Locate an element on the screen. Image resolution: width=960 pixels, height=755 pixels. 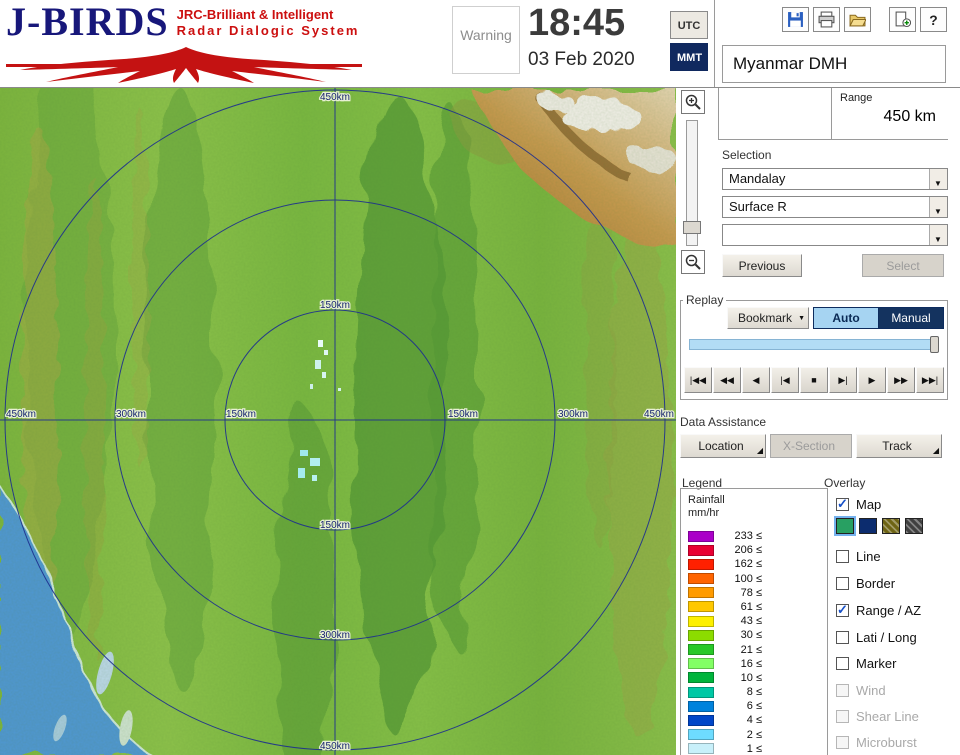
zoom-slider-handle is located at coordinates (692, 227).